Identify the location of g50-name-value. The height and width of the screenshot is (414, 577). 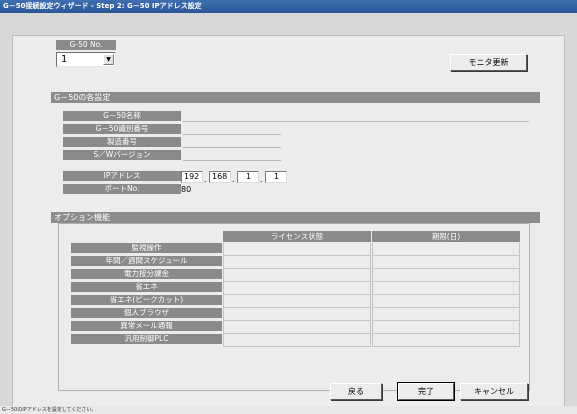
(356, 116).